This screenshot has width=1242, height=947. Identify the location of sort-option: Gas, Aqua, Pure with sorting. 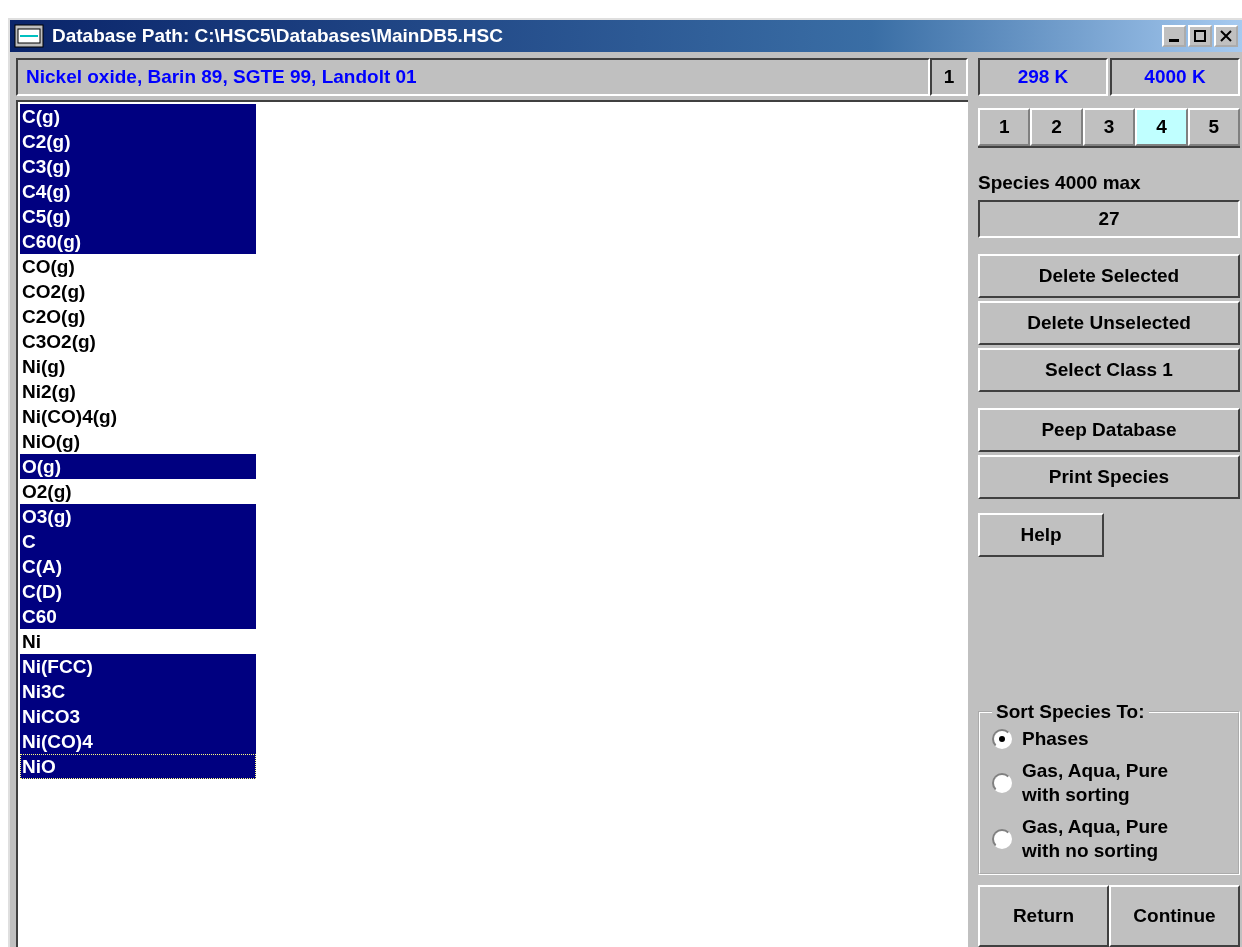
(1112, 783).